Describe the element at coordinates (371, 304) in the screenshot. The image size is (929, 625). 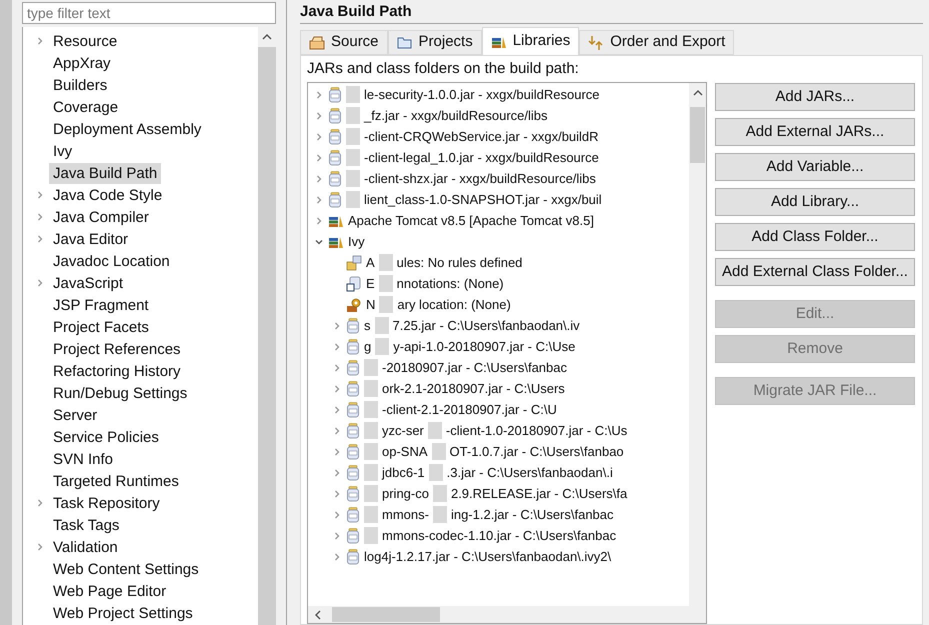
I see `tree-item-label: N` at that location.